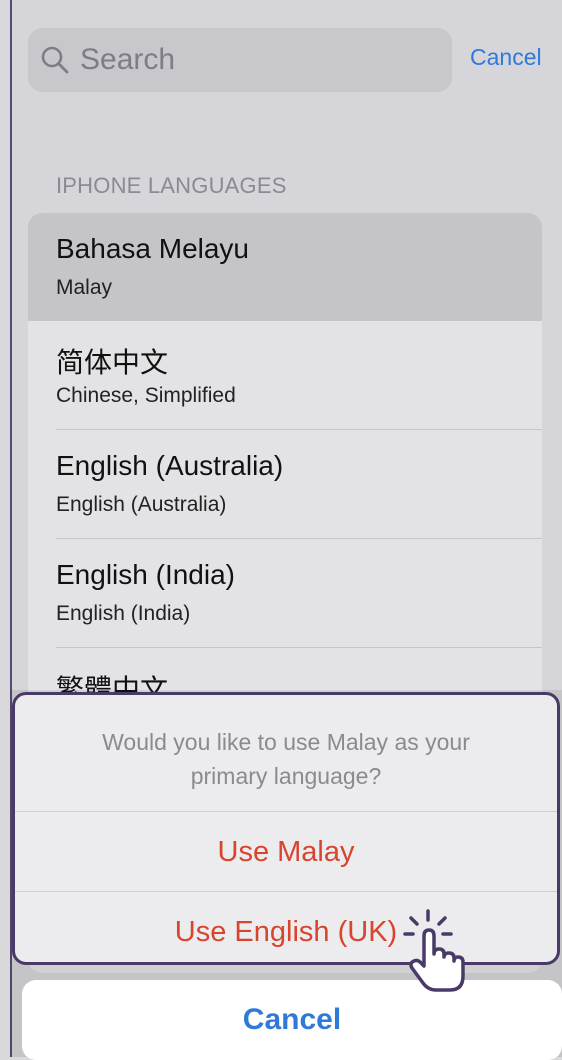  I want to click on language-name: 简体中文, so click(112, 362).